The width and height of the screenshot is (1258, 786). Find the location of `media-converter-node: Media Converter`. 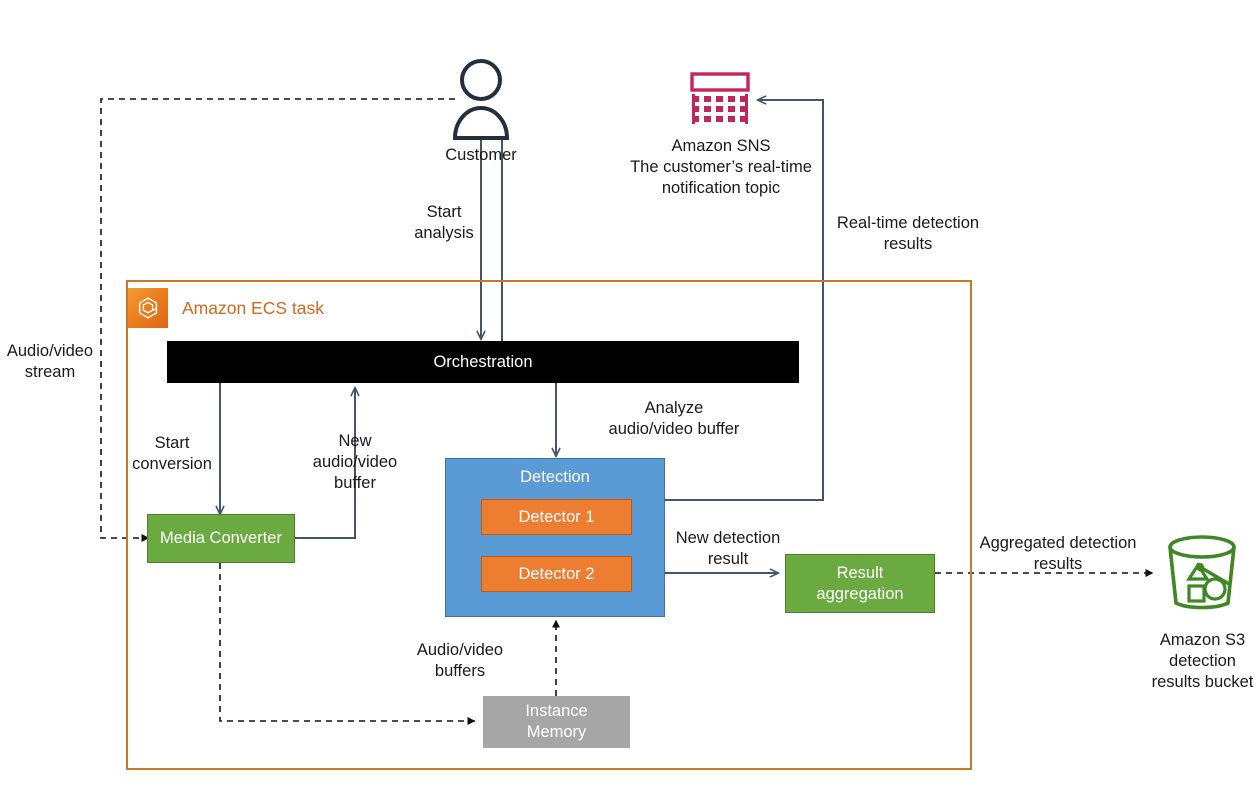

media-converter-node: Media Converter is located at coordinates (221, 538).